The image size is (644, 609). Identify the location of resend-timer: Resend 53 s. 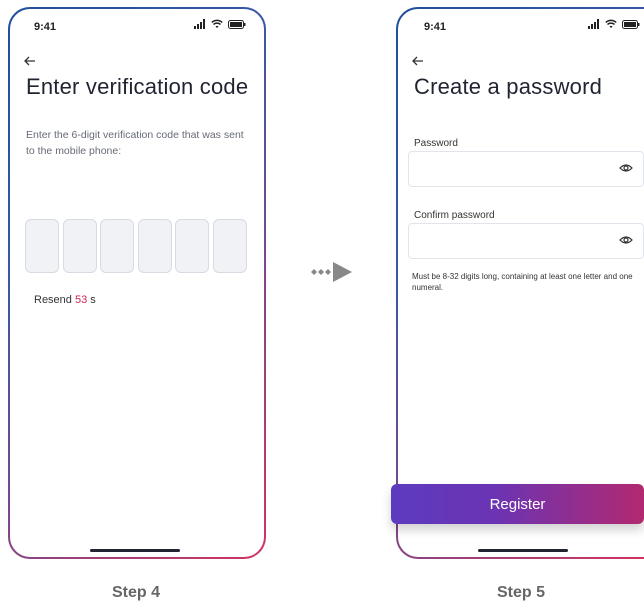
(65, 300).